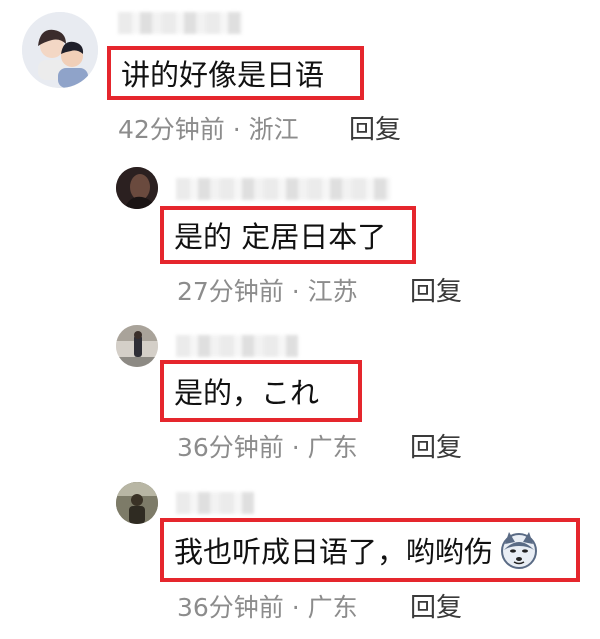 This screenshot has width=600, height=639. What do you see at coordinates (436, 445) in the screenshot?
I see `comment-3-reply-button: 回复` at bounding box center [436, 445].